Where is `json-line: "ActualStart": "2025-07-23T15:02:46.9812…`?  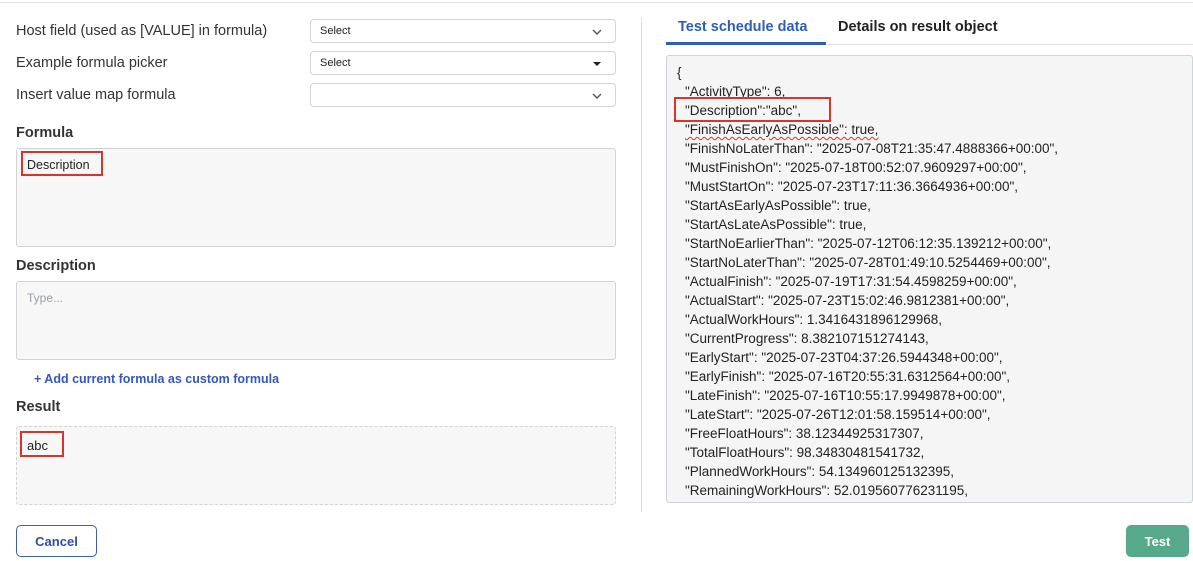 json-line: "ActualStart": "2025-07-23T15:02:46.9812… is located at coordinates (847, 300).